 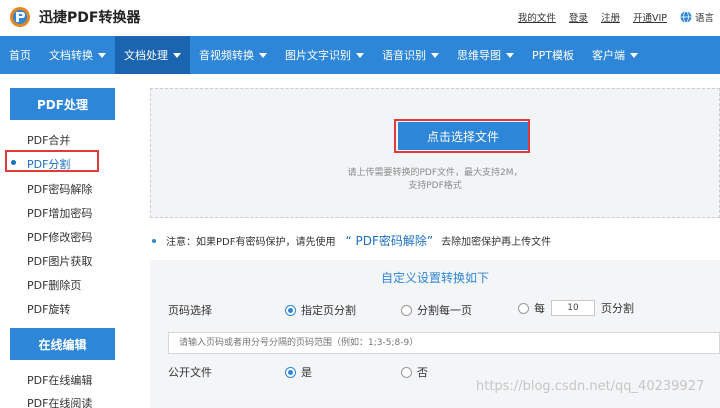 What do you see at coordinates (298, 372) in the screenshot?
I see `radio-public-yes: 是` at bounding box center [298, 372].